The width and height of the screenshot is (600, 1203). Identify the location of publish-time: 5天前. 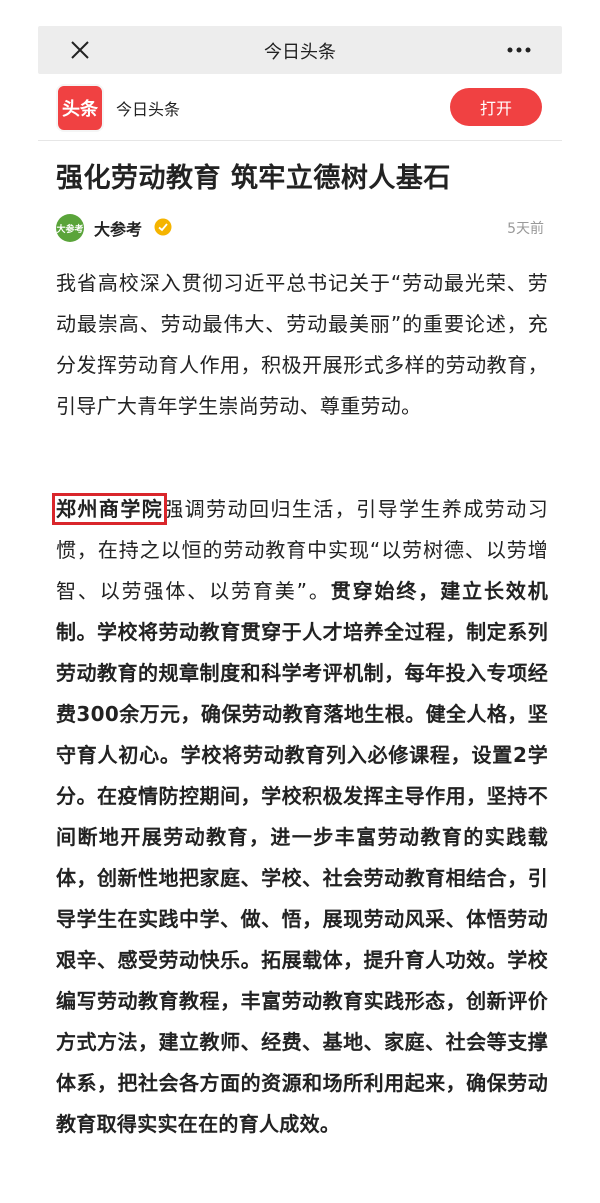
(525, 229).